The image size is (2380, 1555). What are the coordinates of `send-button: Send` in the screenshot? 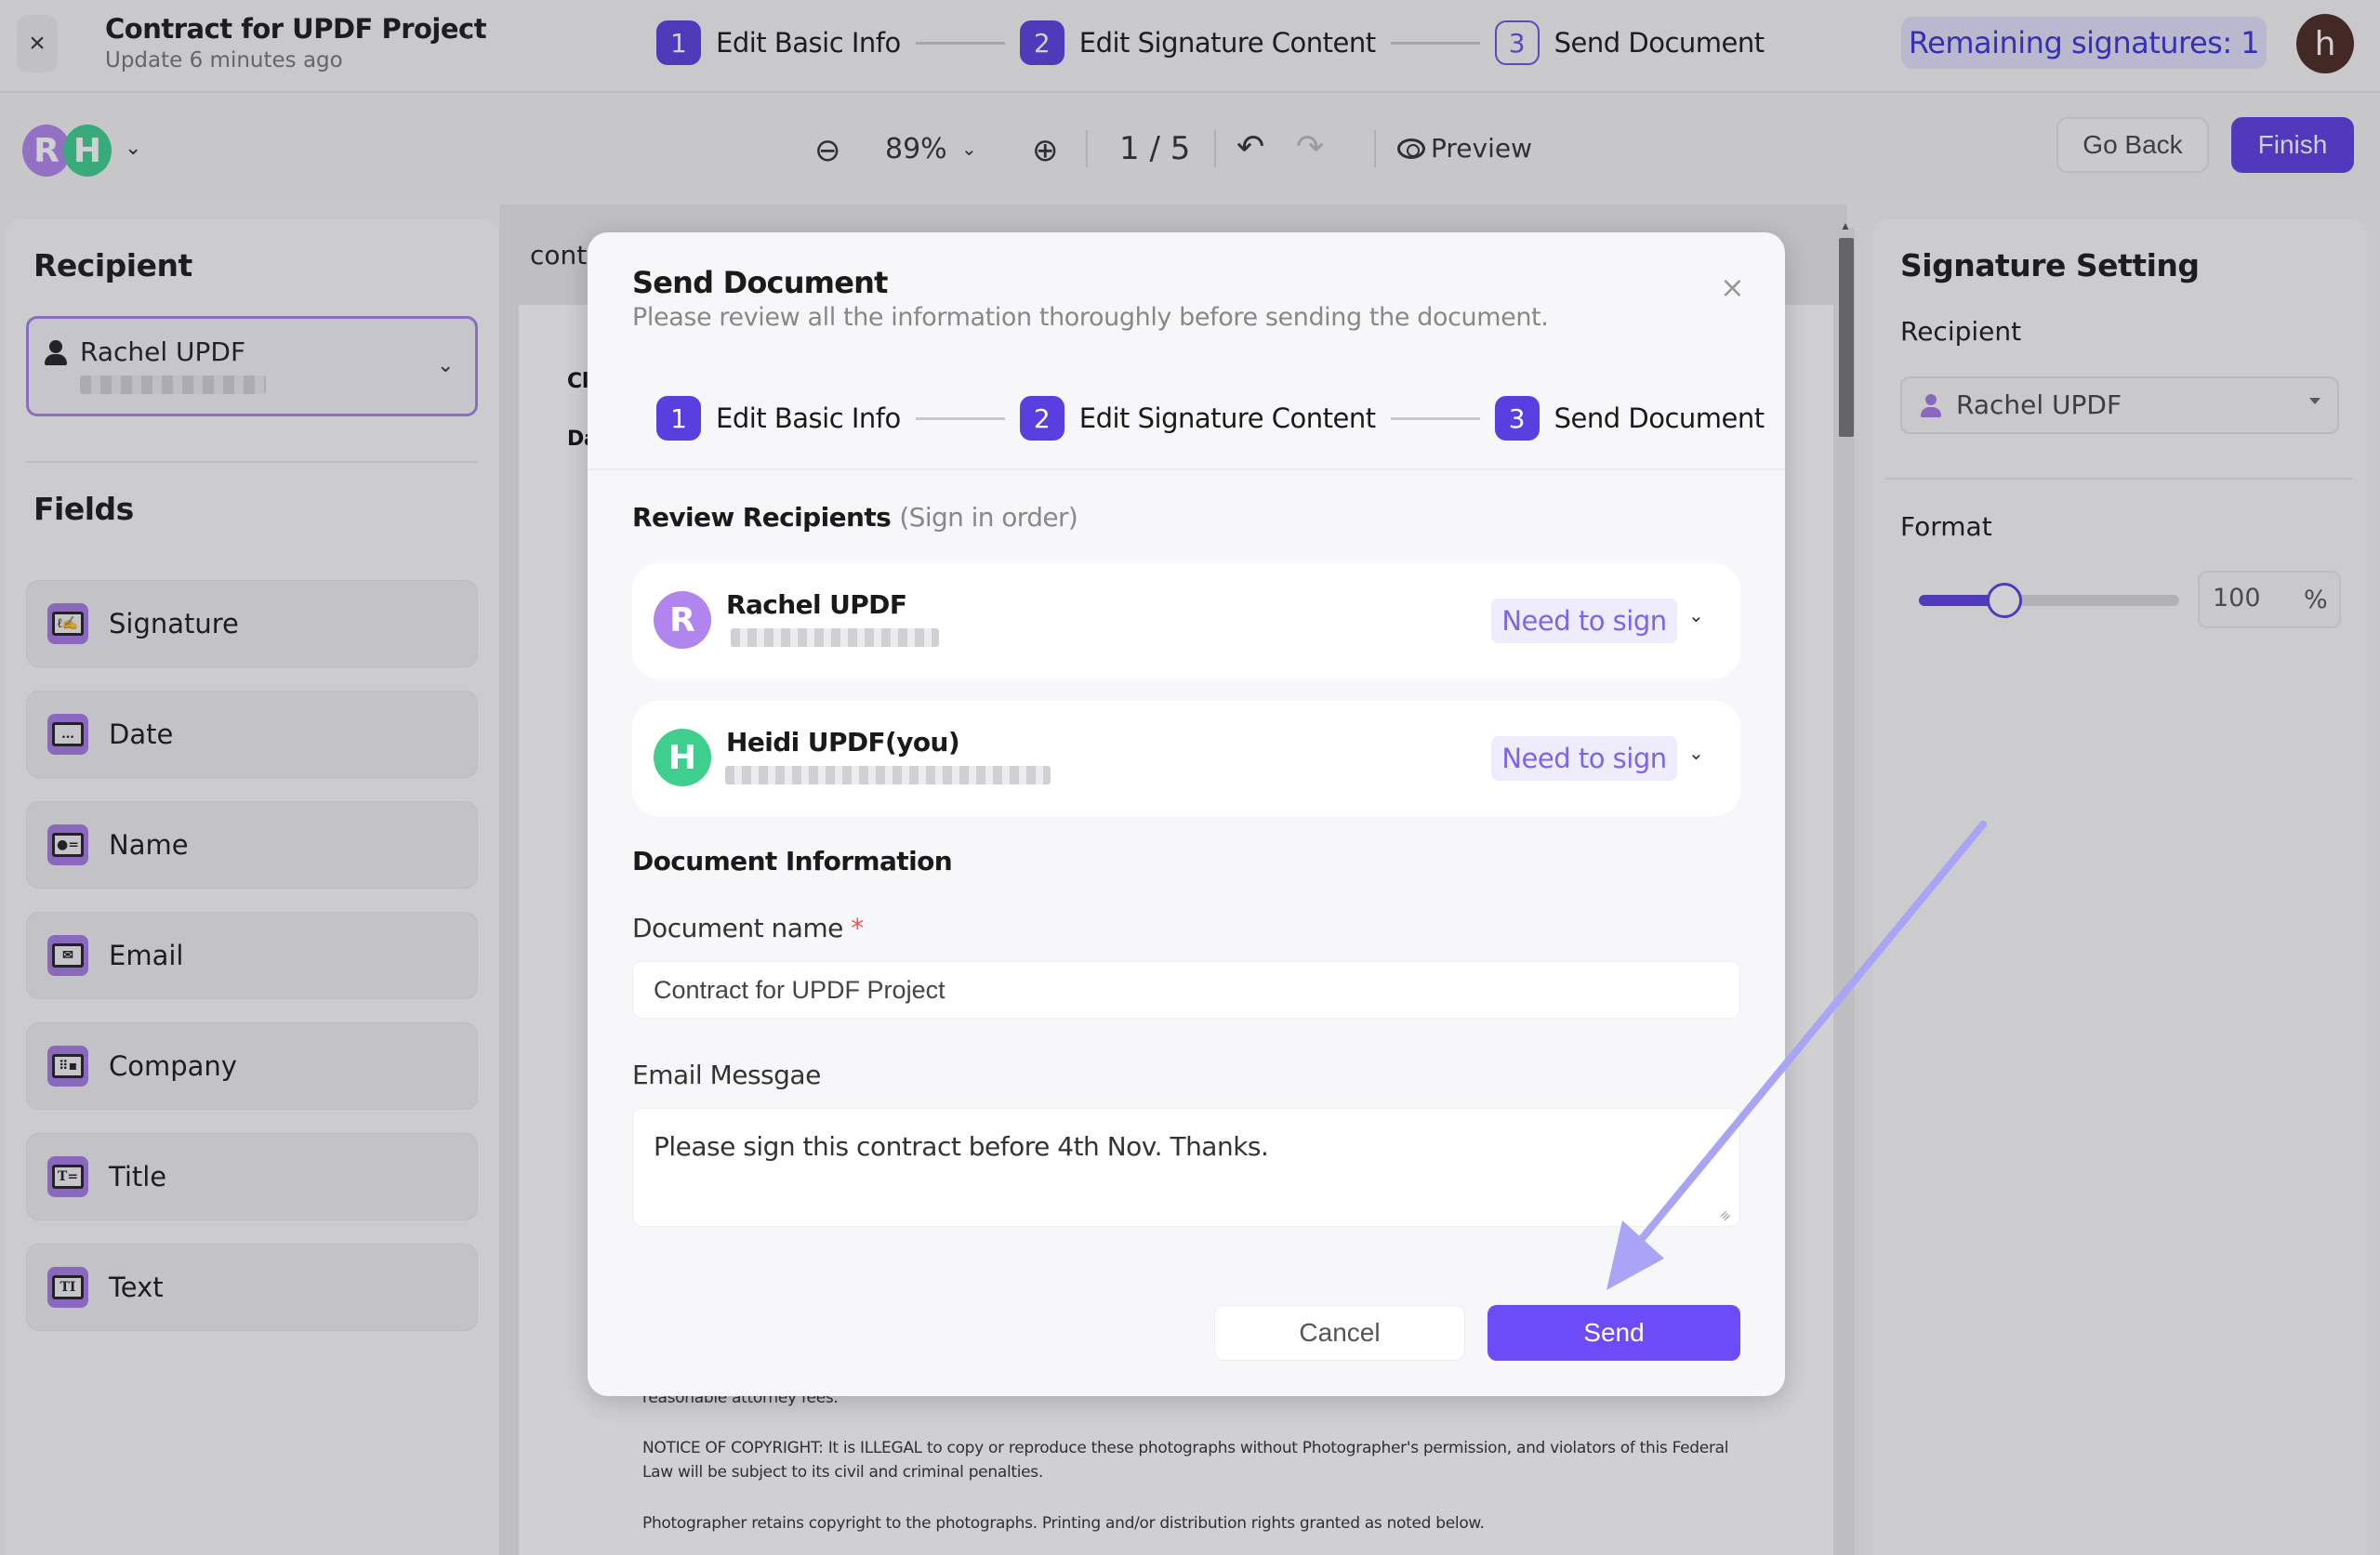 It's located at (1614, 1333).